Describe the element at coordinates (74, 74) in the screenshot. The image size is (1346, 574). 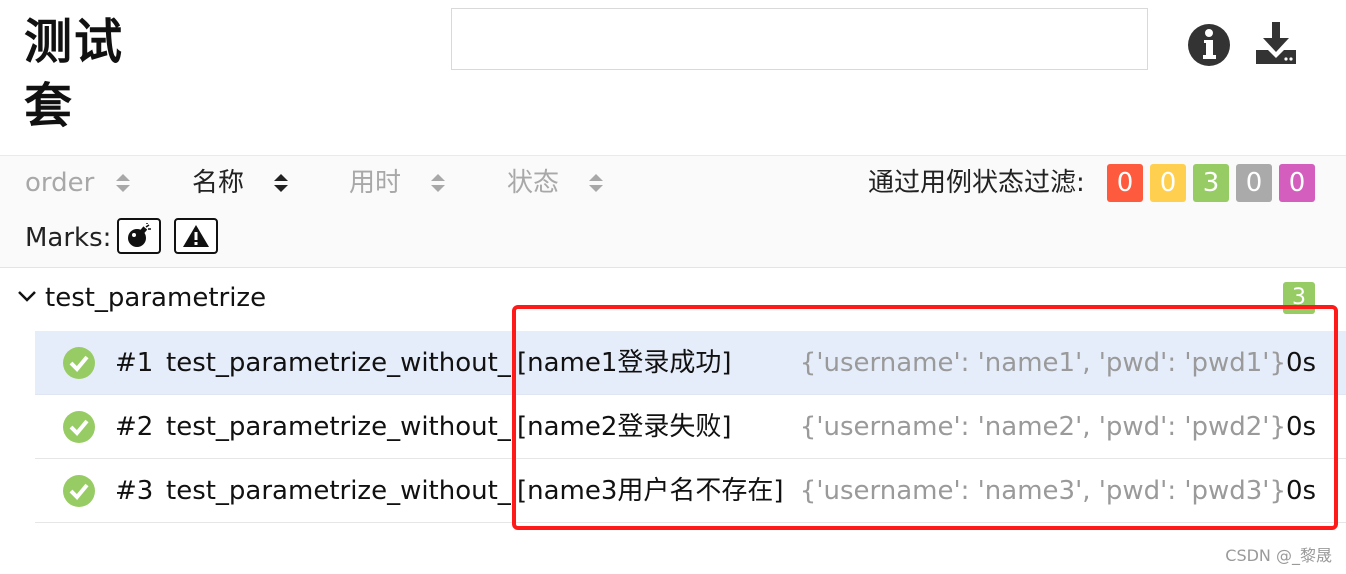
I see `page-title: 测试套` at that location.